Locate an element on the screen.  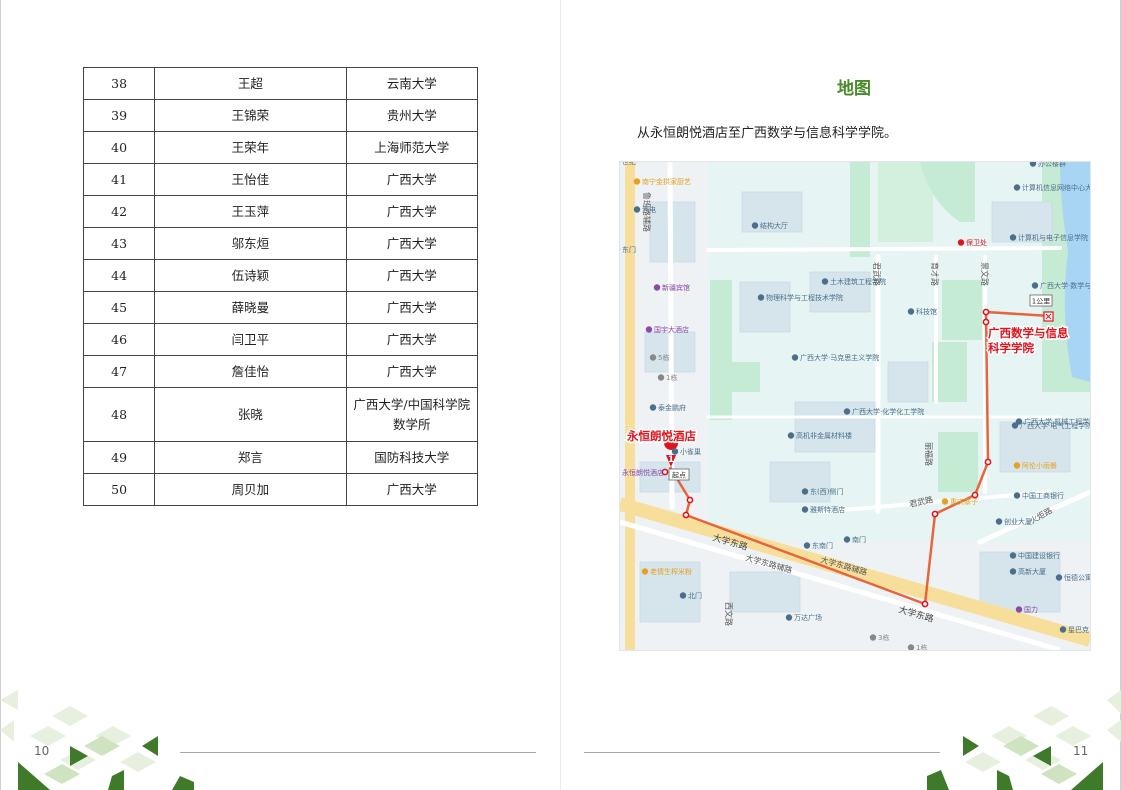
table-row: 43 邬东烜 广西大学 is located at coordinates (280, 243).